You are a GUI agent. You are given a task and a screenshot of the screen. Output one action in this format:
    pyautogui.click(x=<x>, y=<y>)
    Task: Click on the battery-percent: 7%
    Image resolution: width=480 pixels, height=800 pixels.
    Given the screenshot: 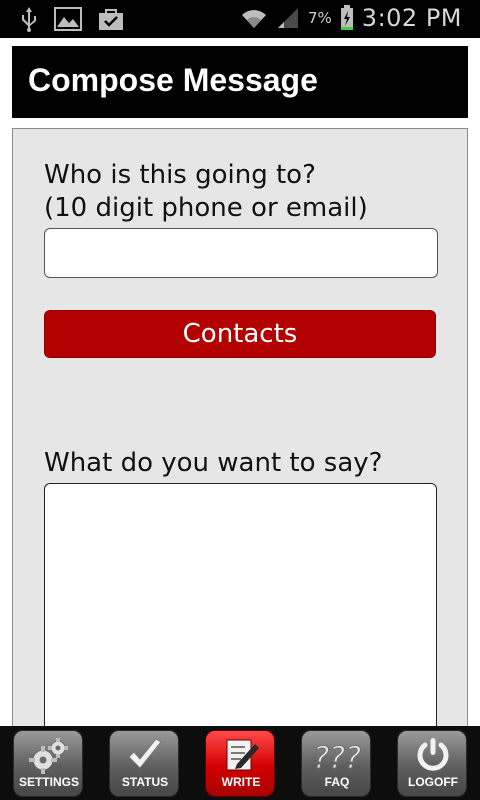 What is the action you would take?
    pyautogui.click(x=320, y=18)
    